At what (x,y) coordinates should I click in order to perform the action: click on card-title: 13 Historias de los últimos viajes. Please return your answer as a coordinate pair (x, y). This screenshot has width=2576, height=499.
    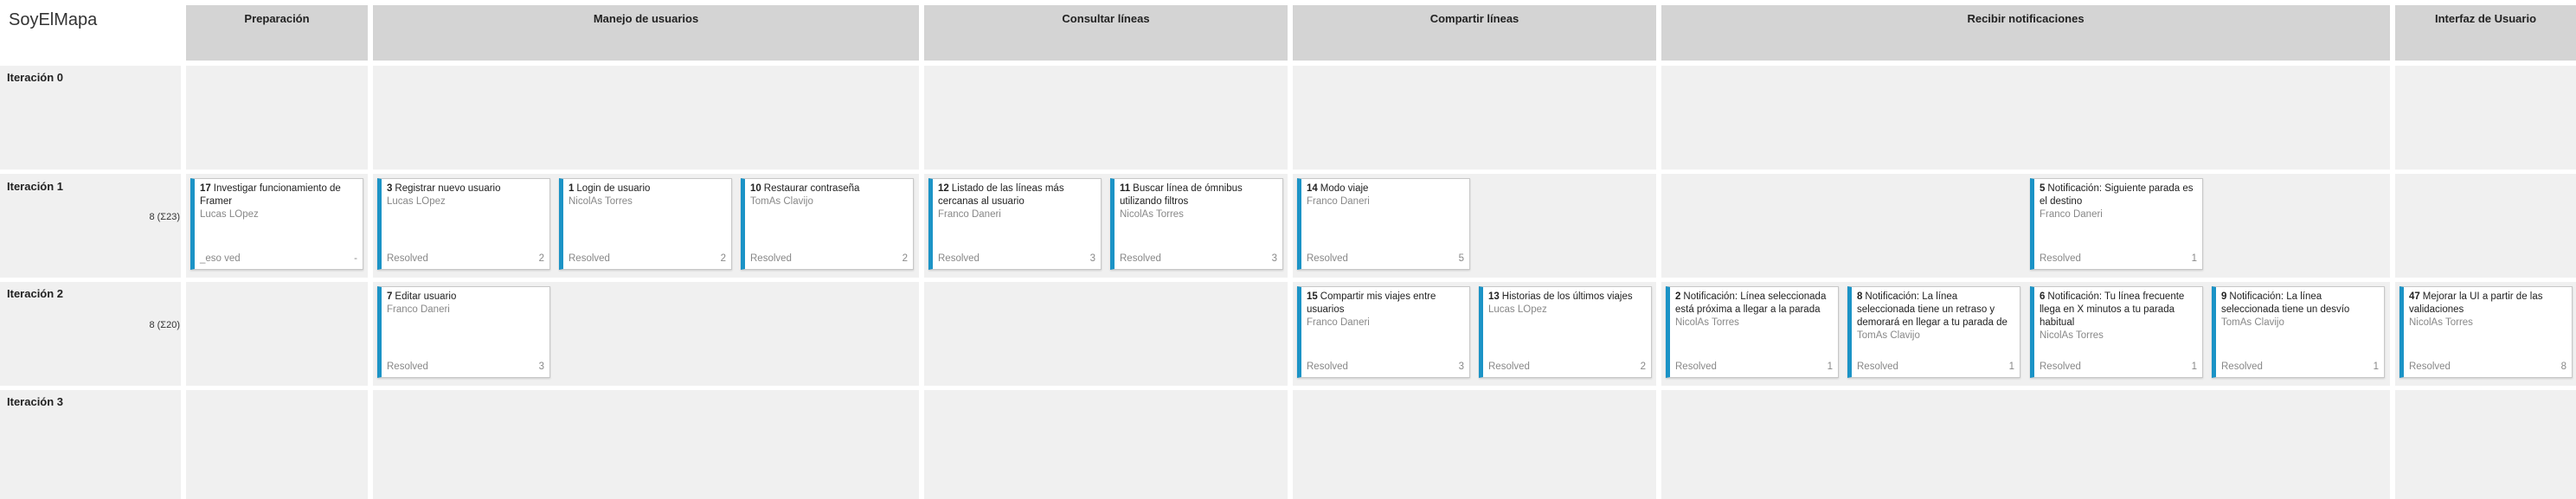
    Looking at the image, I should click on (1567, 297).